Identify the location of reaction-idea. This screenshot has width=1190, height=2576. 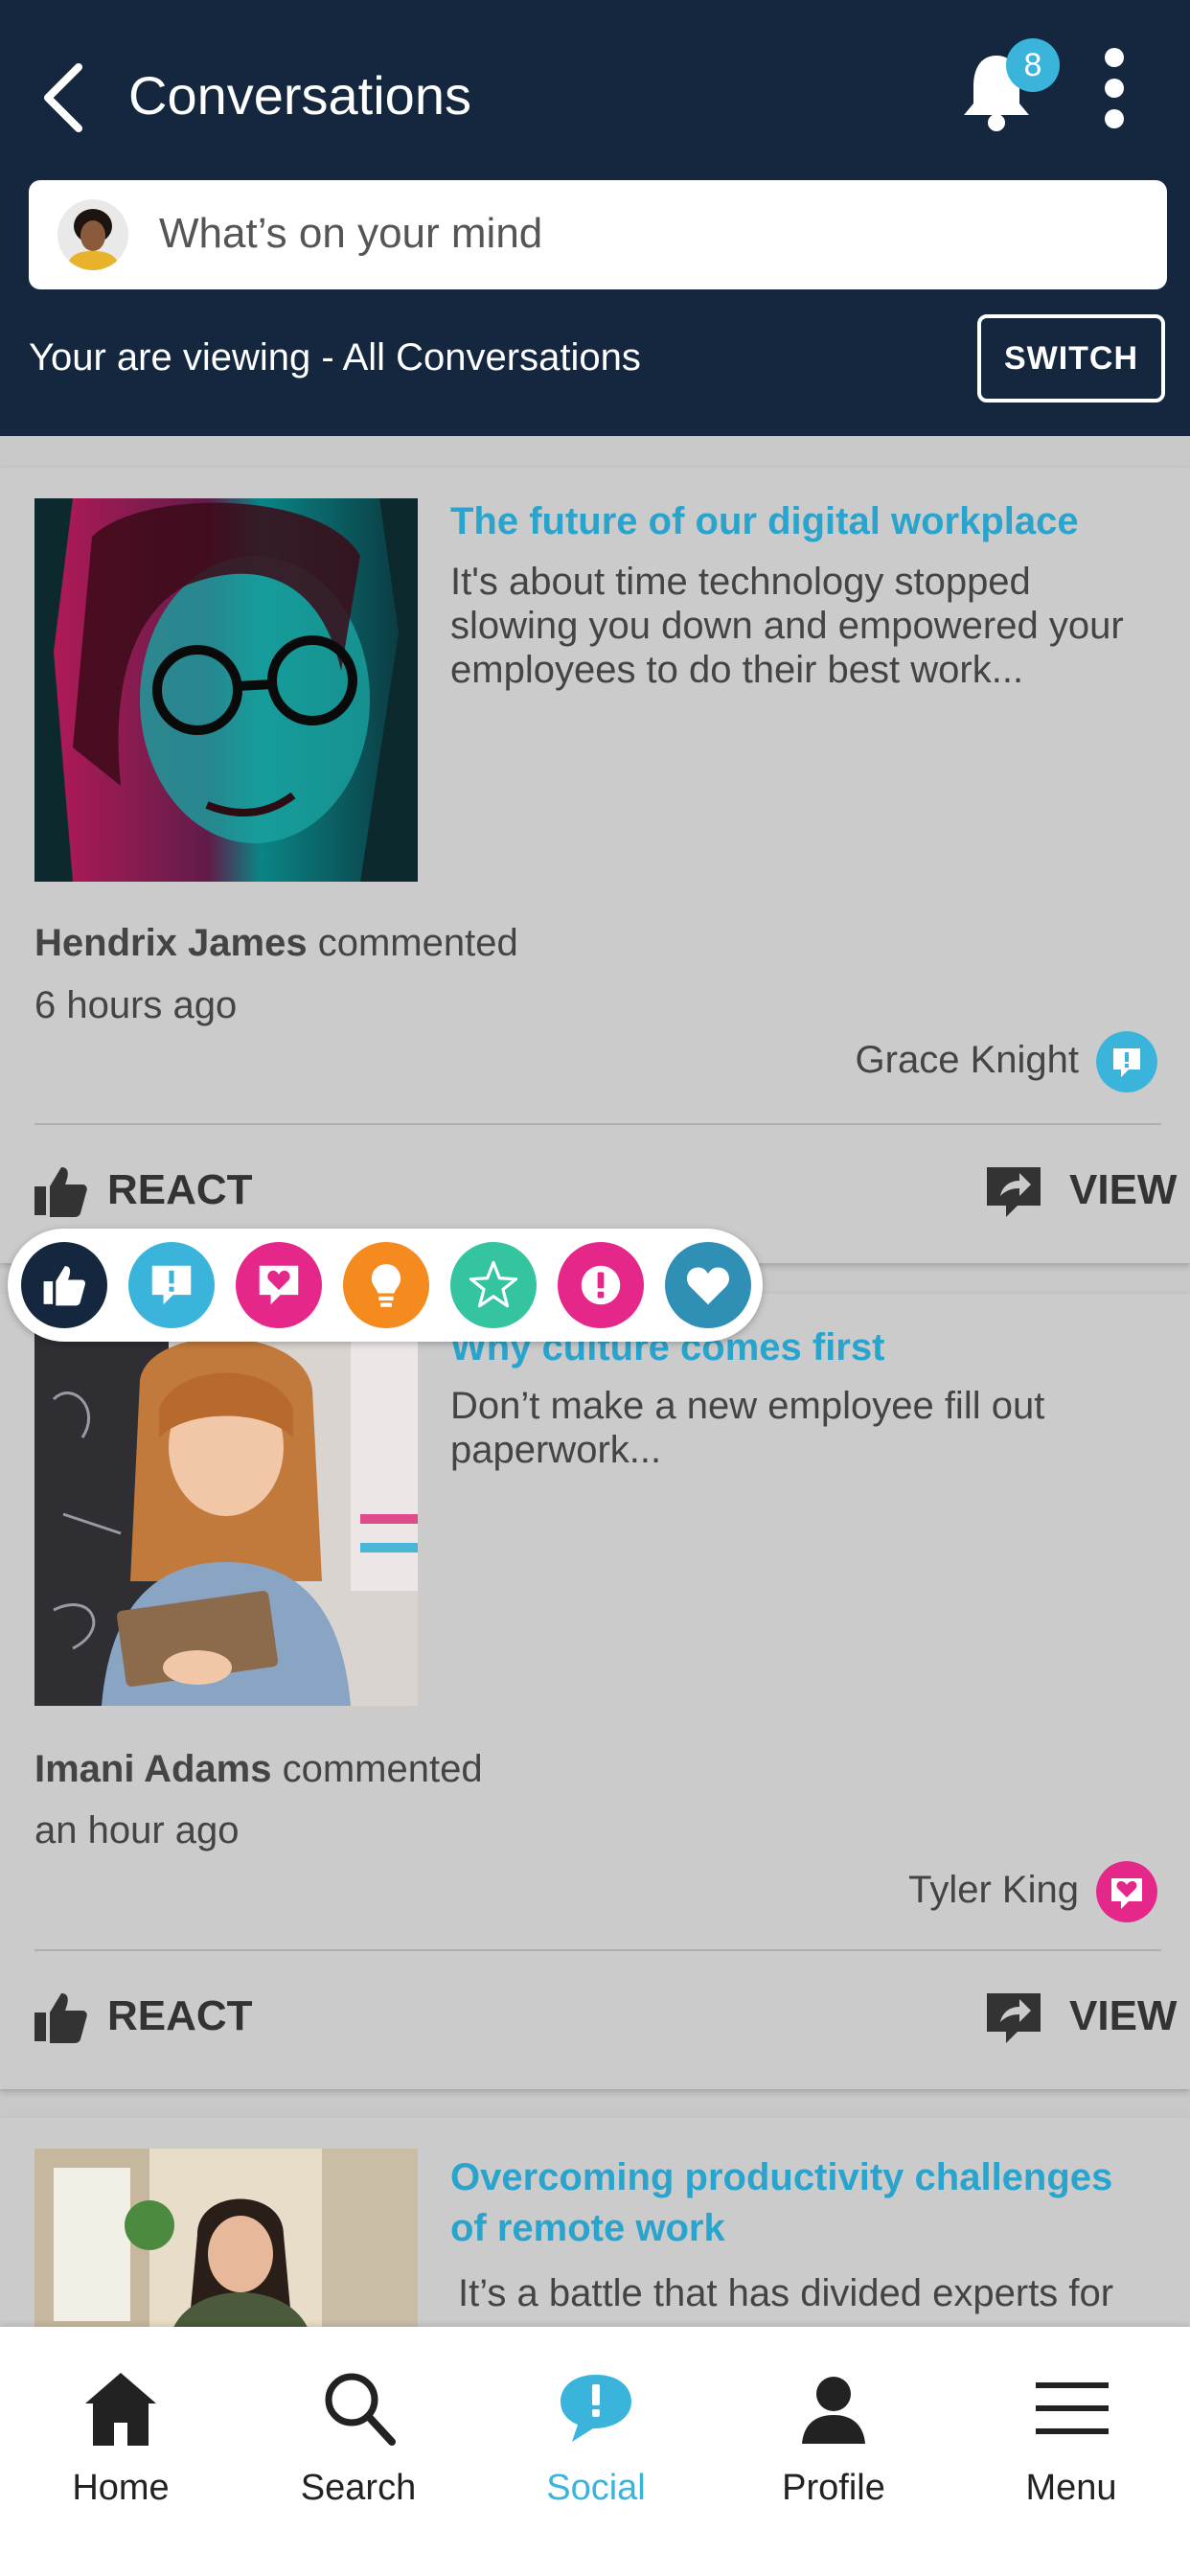
(386, 1285).